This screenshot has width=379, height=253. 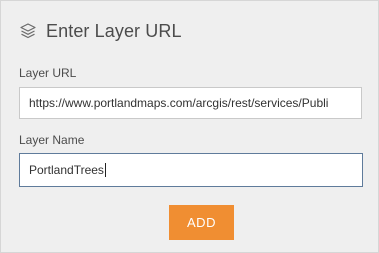 I want to click on layer-name-input: PortlandTrees, so click(x=191, y=170).